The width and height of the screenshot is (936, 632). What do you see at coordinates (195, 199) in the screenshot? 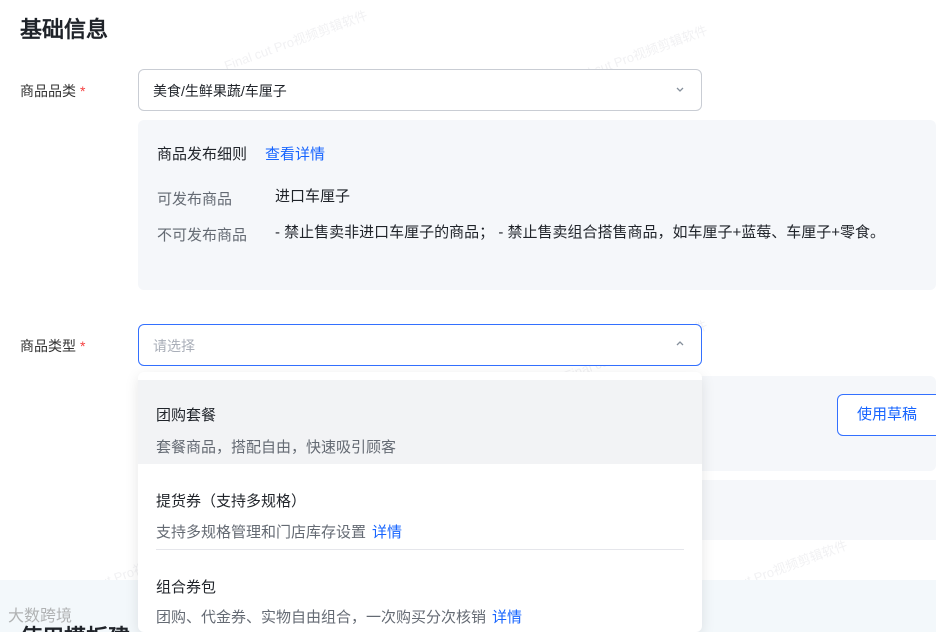
I see `allowed-label: 可发布商品` at bounding box center [195, 199].